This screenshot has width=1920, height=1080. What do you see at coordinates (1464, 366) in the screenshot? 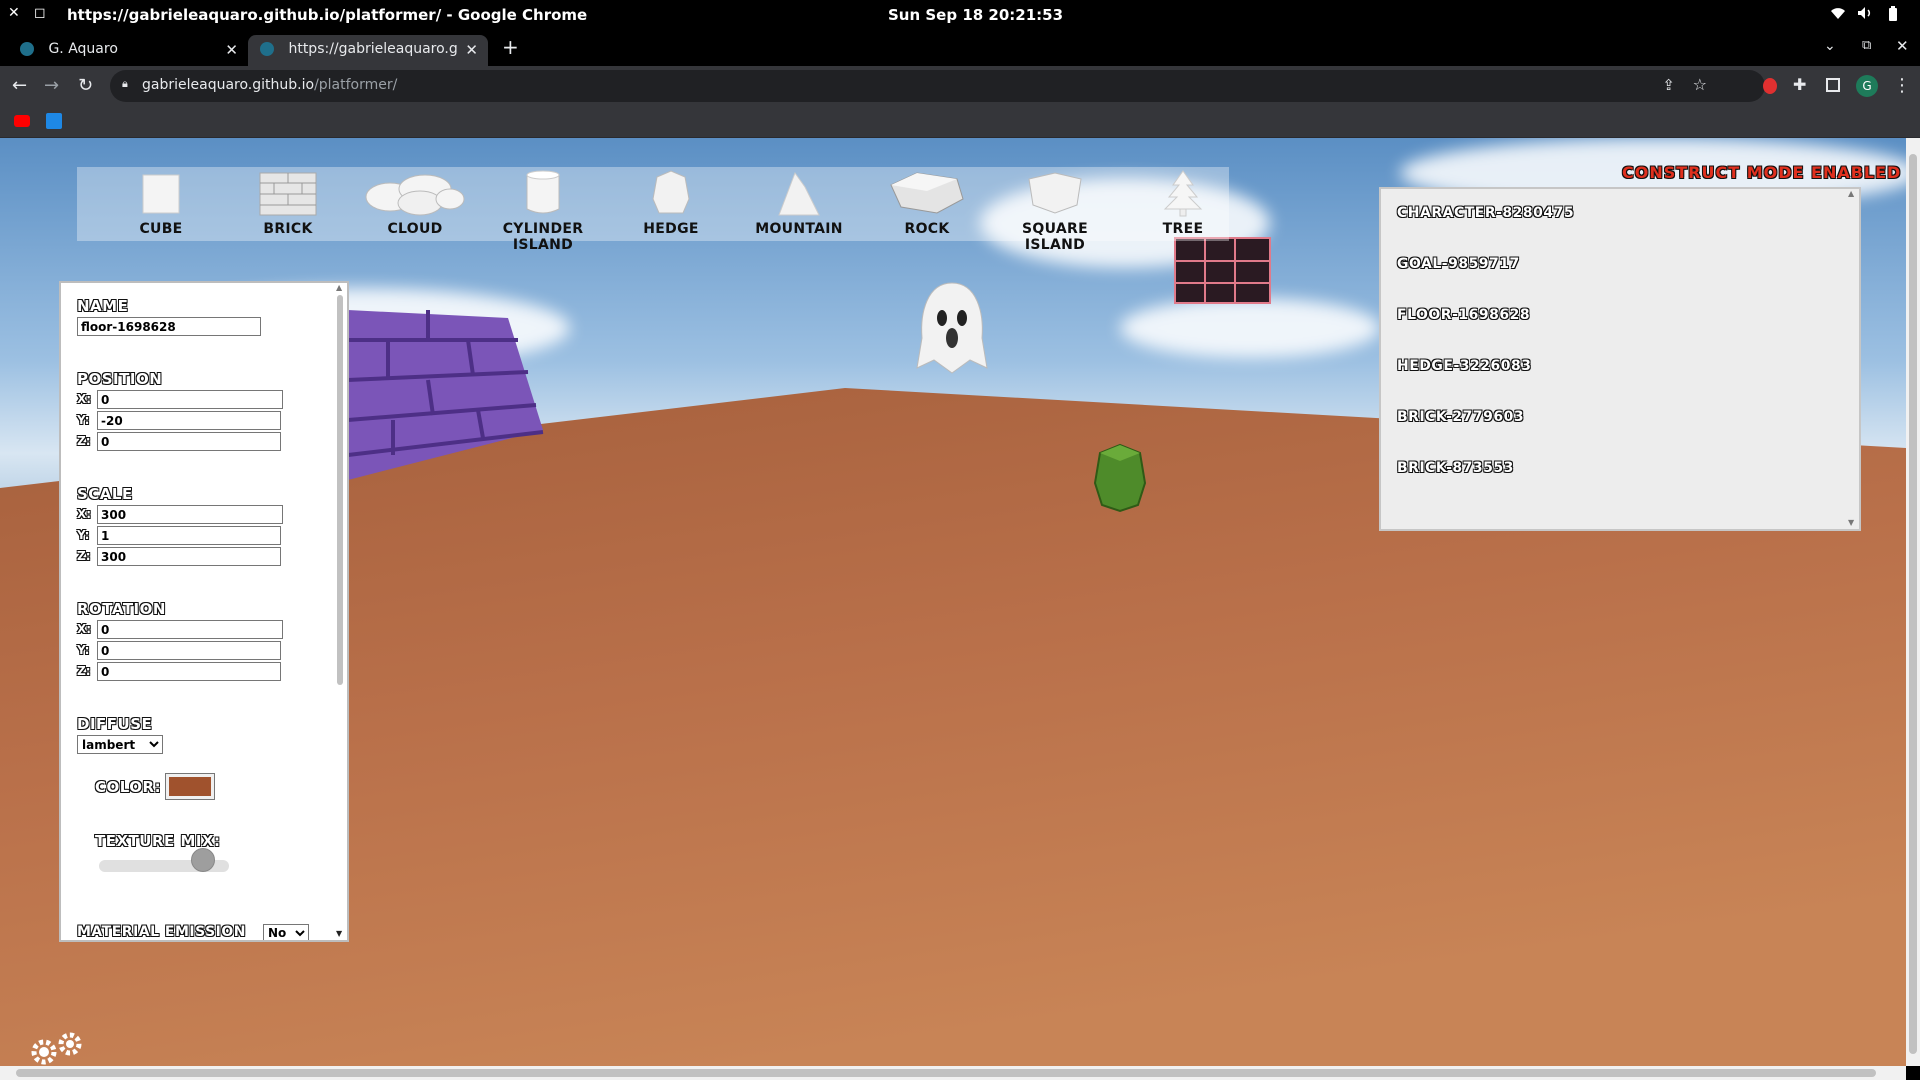
I see `list-item: HEDGE-3226083` at bounding box center [1464, 366].